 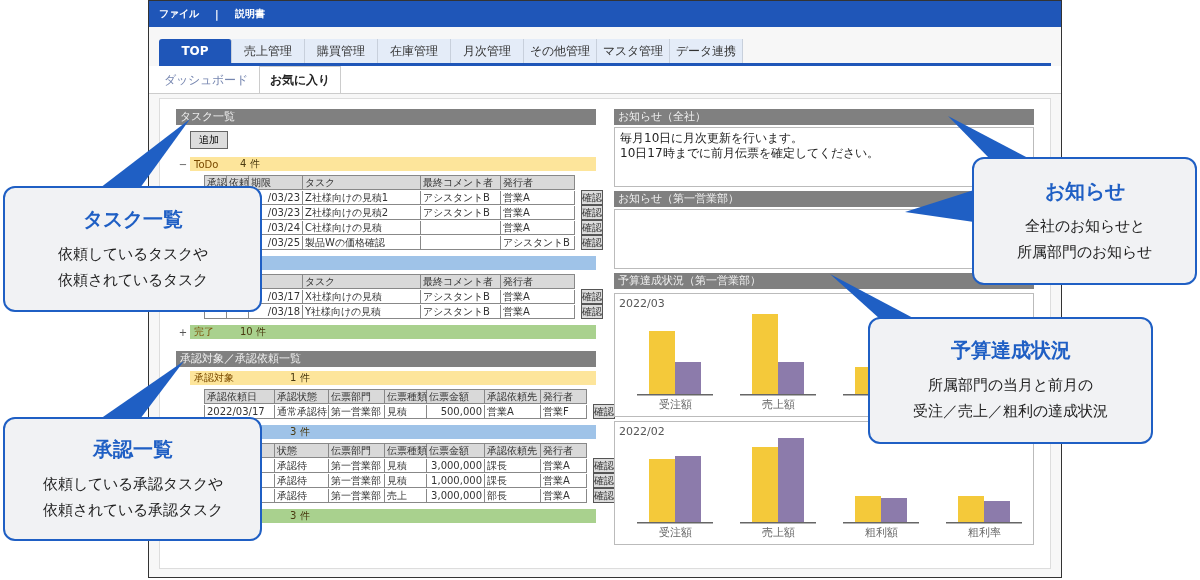 I want to click on nav-tab: 在庫管理, so click(x=414, y=51).